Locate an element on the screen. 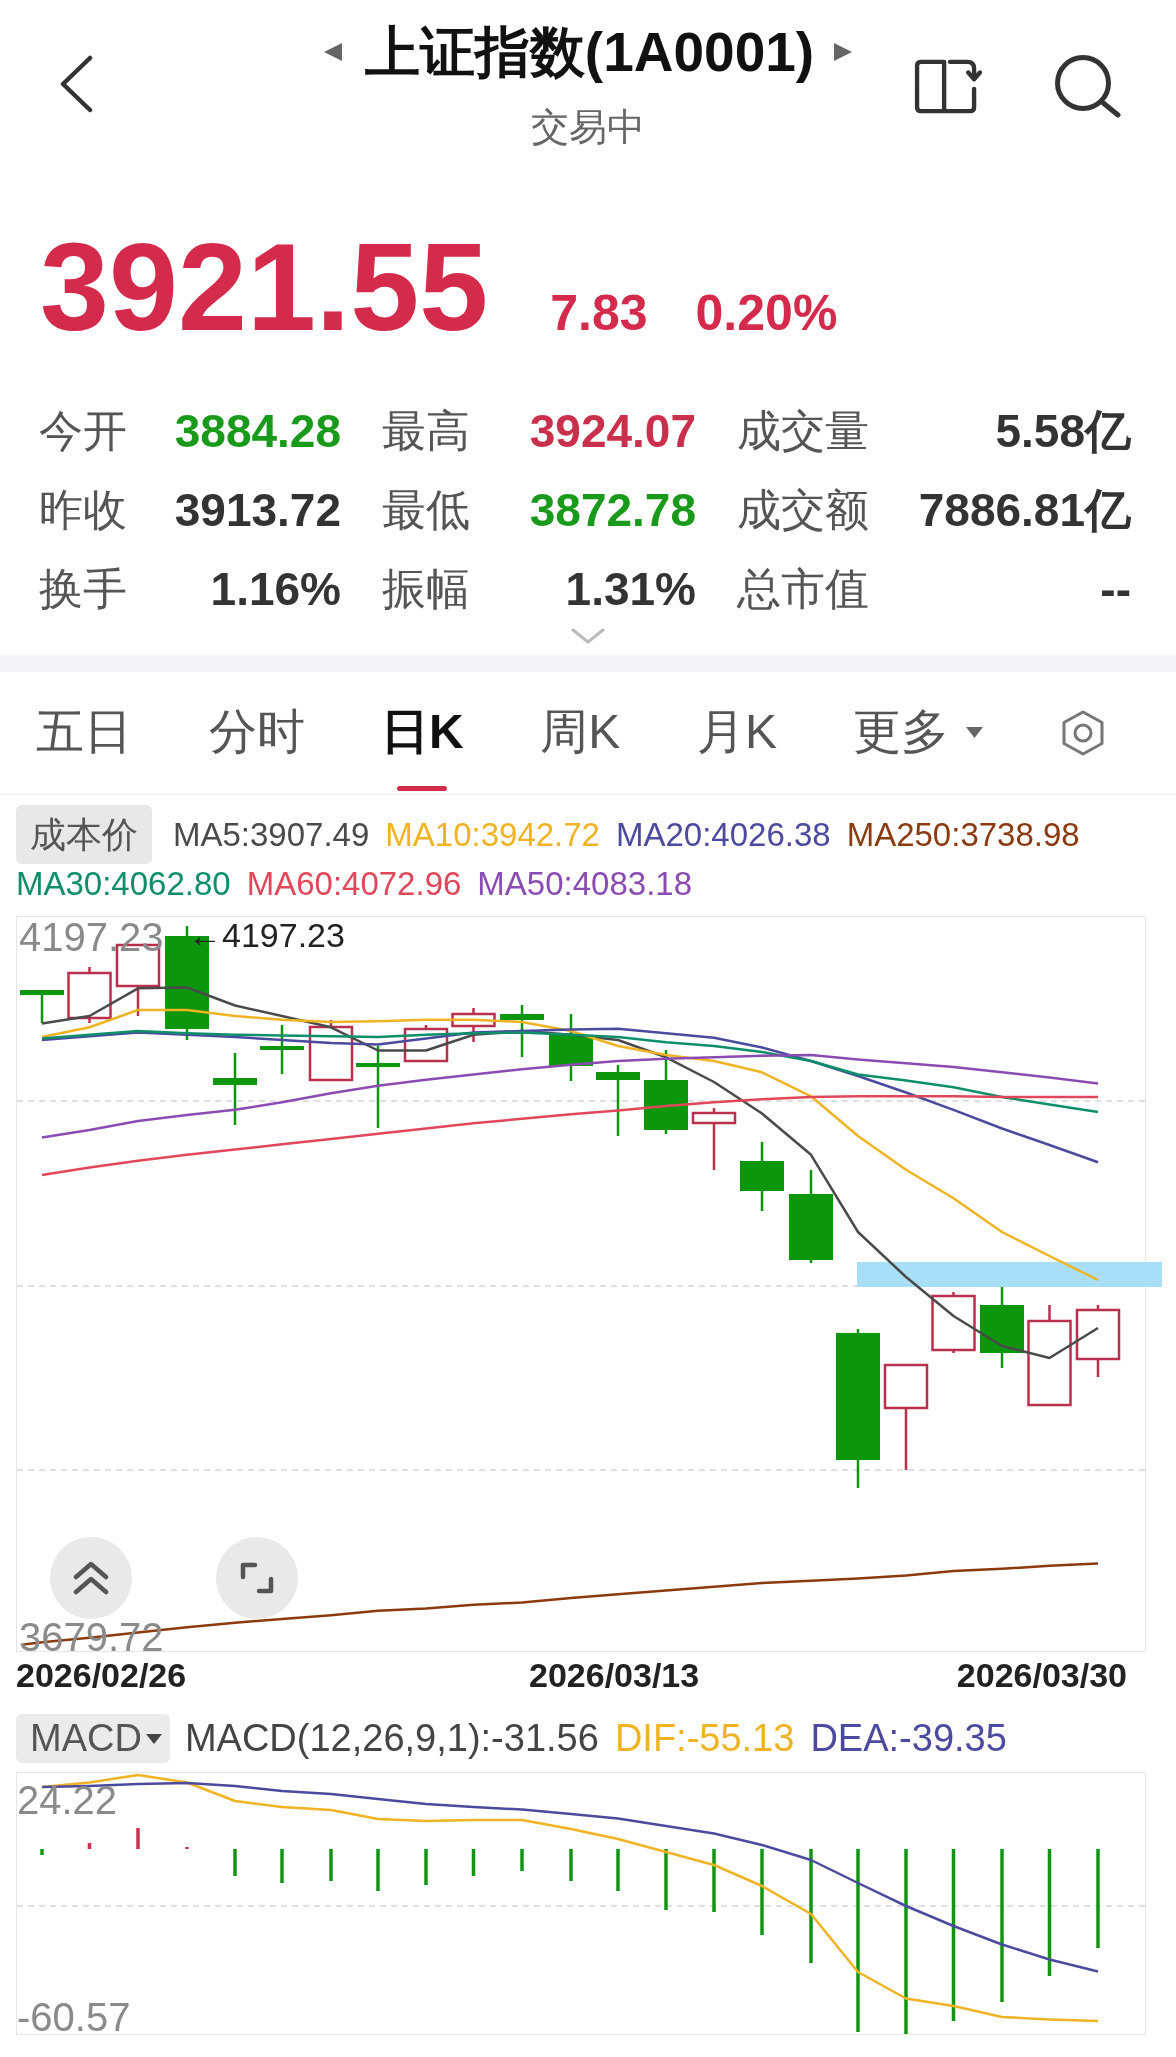 The height and width of the screenshot is (2057, 1176). macd-legend-label: DIF:-55.13 is located at coordinates (704, 1738).